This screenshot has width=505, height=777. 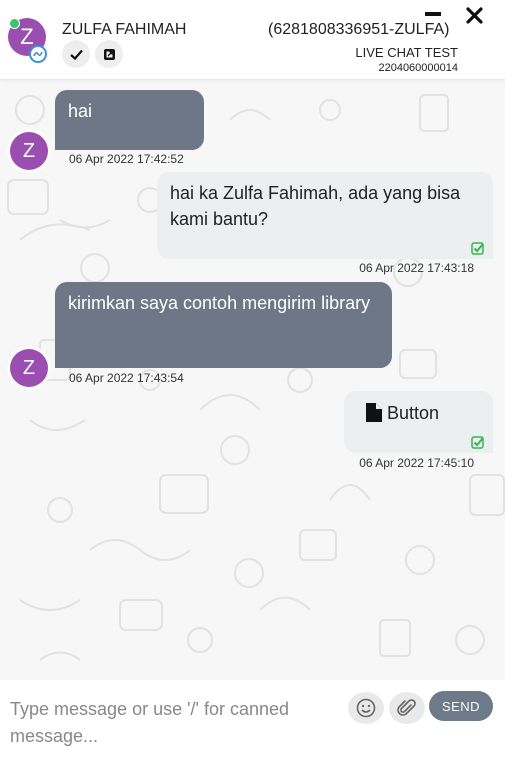 I want to click on message-text: kirimkan saya contoh mengirim library, so click(x=219, y=303).